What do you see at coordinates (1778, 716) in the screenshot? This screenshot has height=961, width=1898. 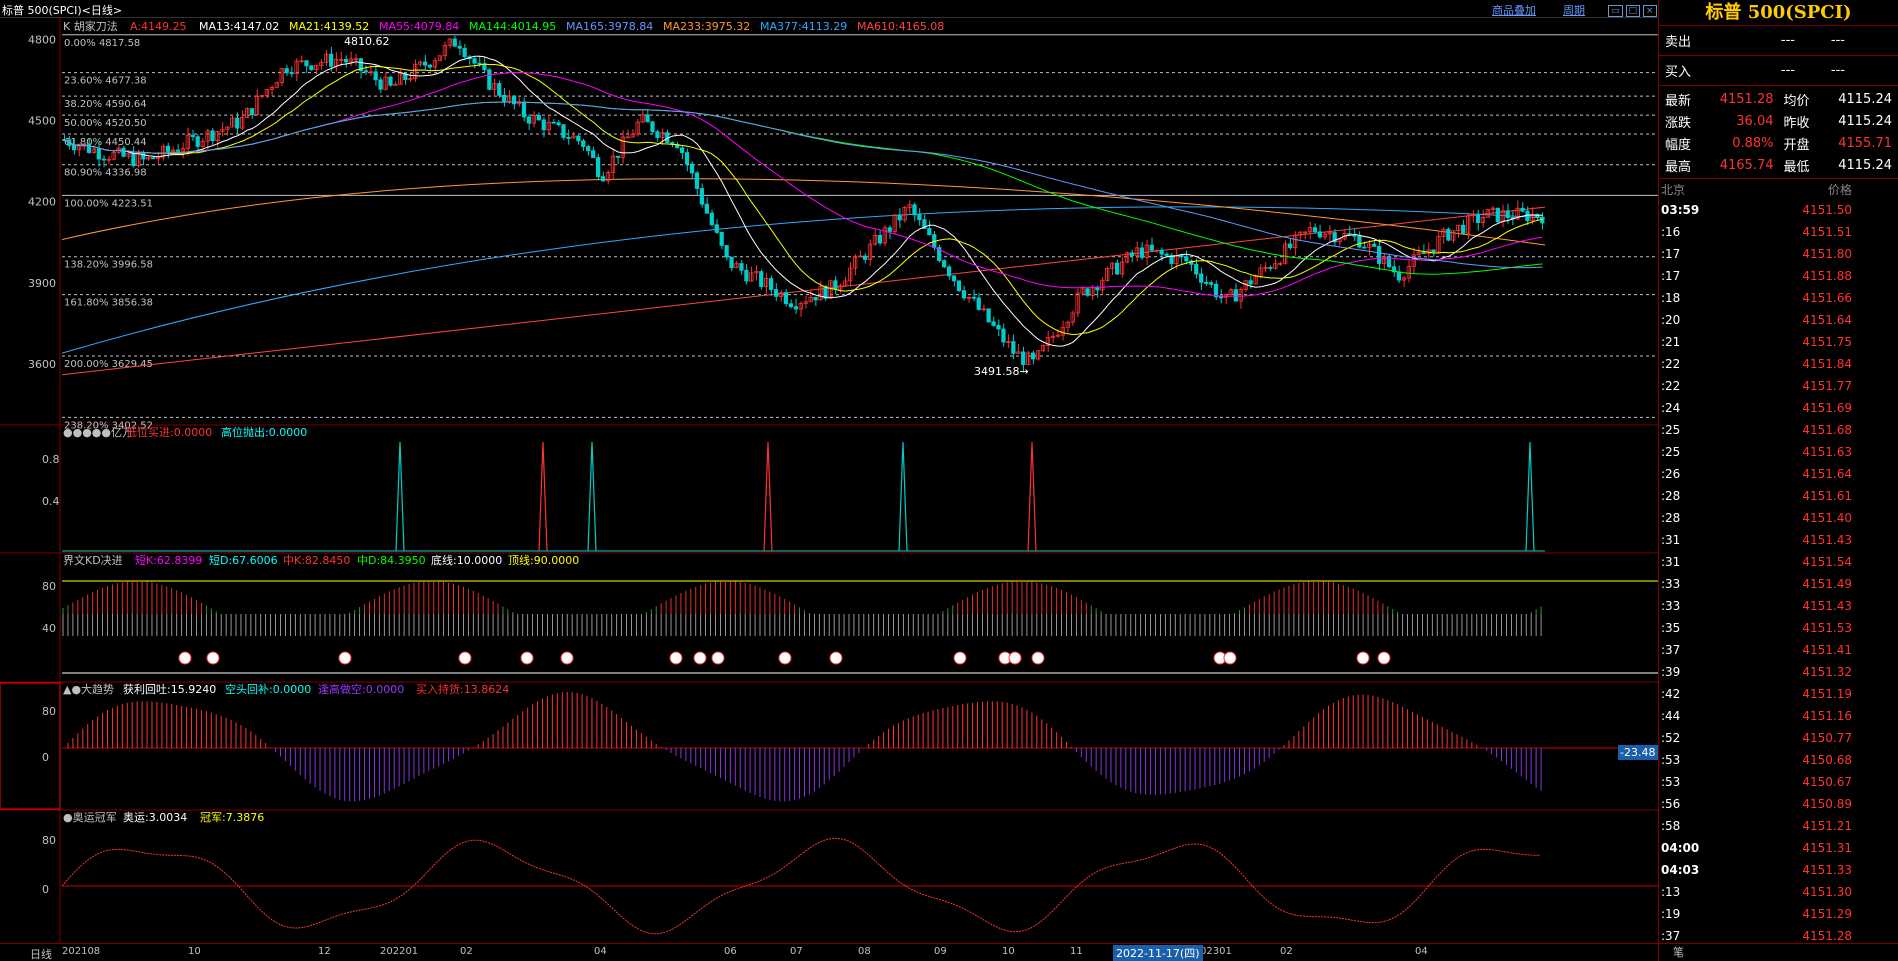 I see `tick-row: :44 4151.16` at bounding box center [1778, 716].